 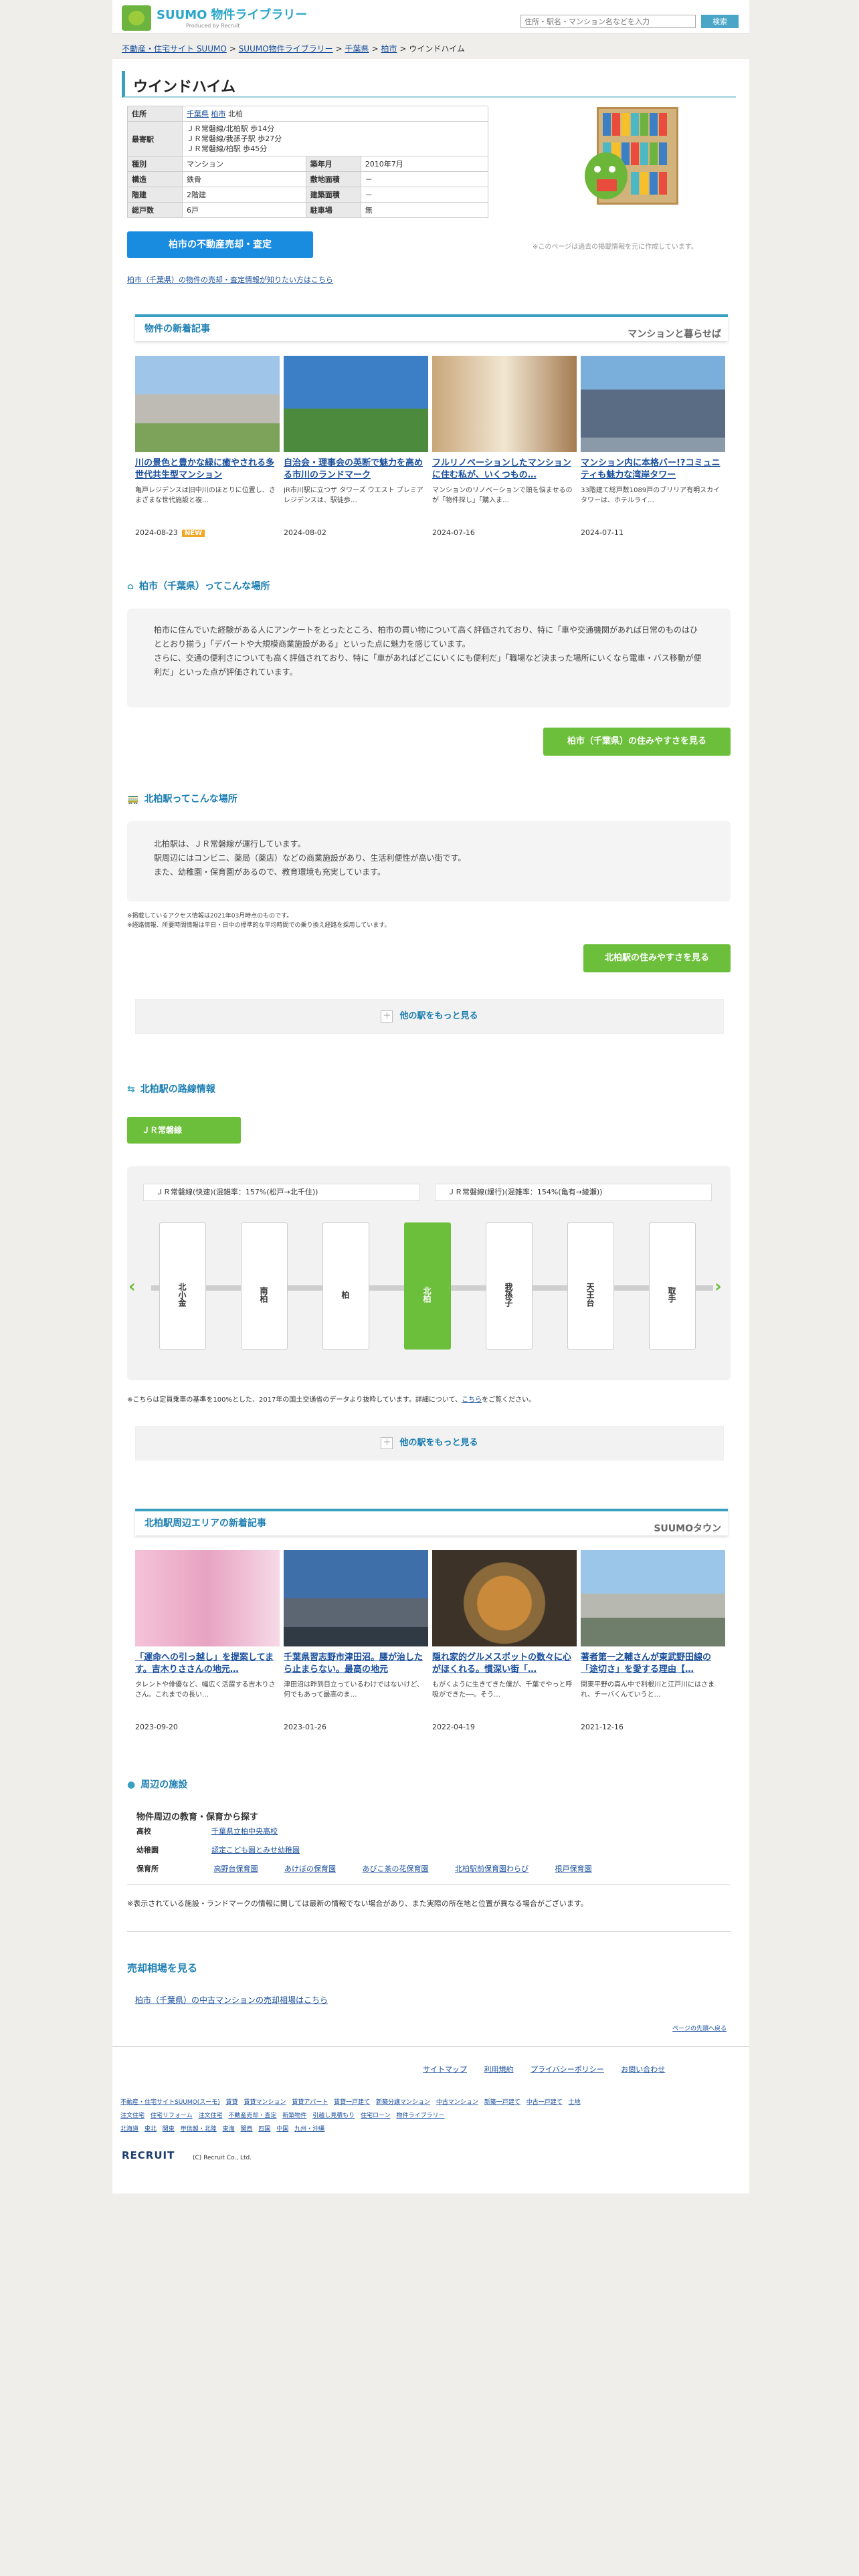 I want to click on footer-small-link: 中古マンション, so click(x=457, y=2102).